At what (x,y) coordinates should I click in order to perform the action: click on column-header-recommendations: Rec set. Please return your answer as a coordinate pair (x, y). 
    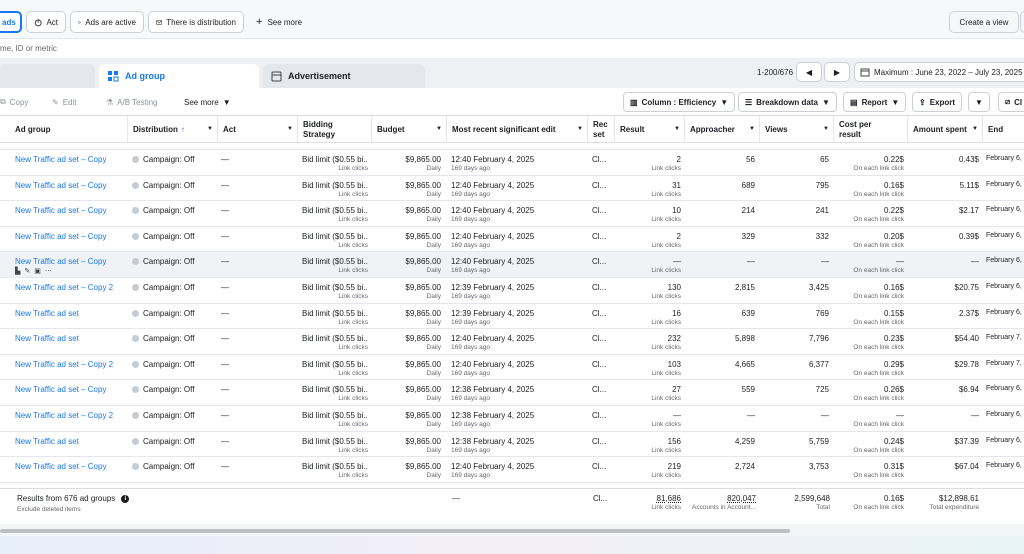
    Looking at the image, I should click on (601, 129).